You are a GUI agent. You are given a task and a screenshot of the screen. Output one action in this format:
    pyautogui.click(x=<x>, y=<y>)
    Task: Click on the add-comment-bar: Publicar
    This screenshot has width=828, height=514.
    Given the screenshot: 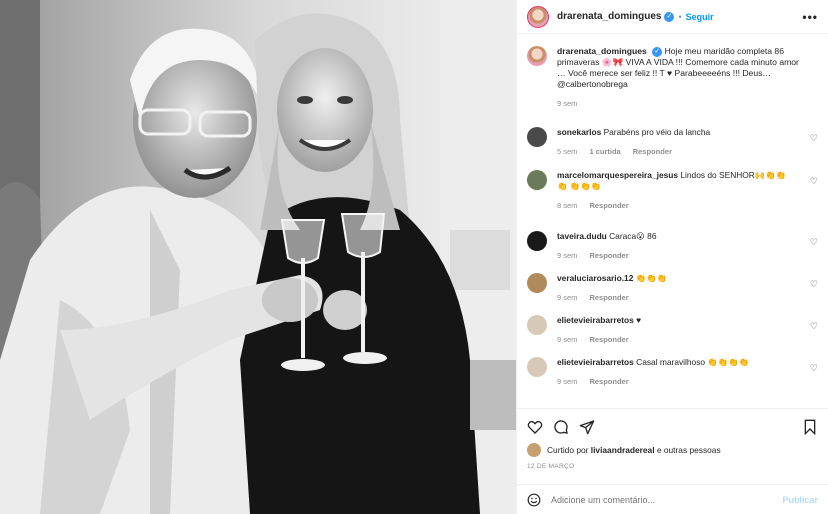 What is the action you would take?
    pyautogui.click(x=672, y=499)
    